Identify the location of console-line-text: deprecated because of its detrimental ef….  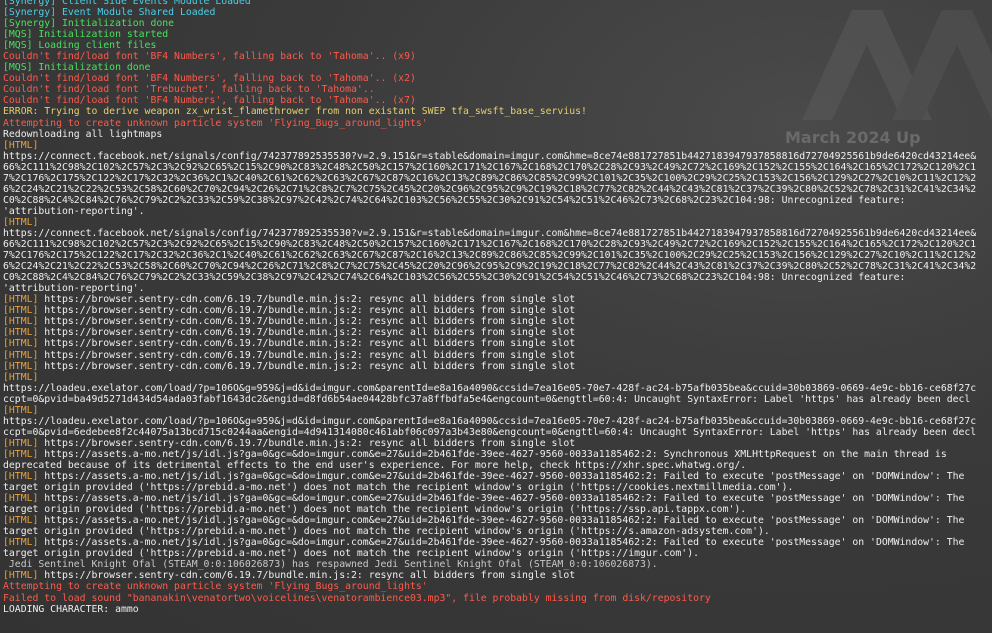
(375, 465).